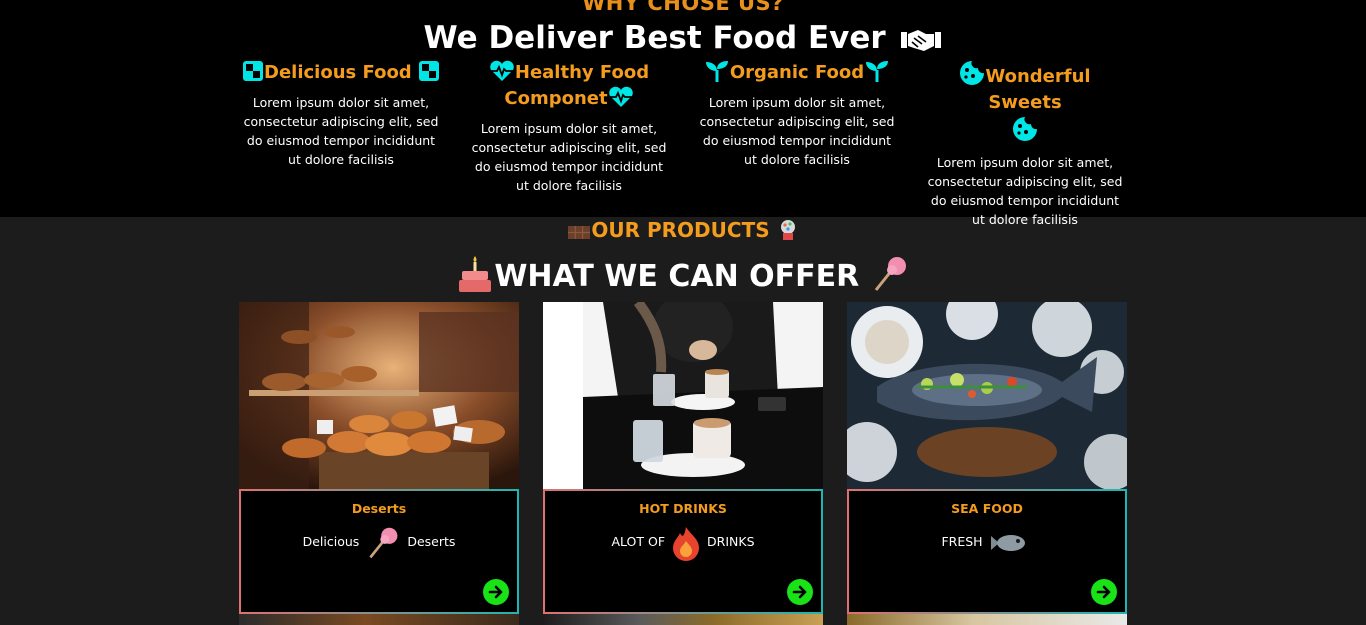 This screenshot has height=625, width=1366. What do you see at coordinates (379, 395) in the screenshot?
I see `bakery-photo` at bounding box center [379, 395].